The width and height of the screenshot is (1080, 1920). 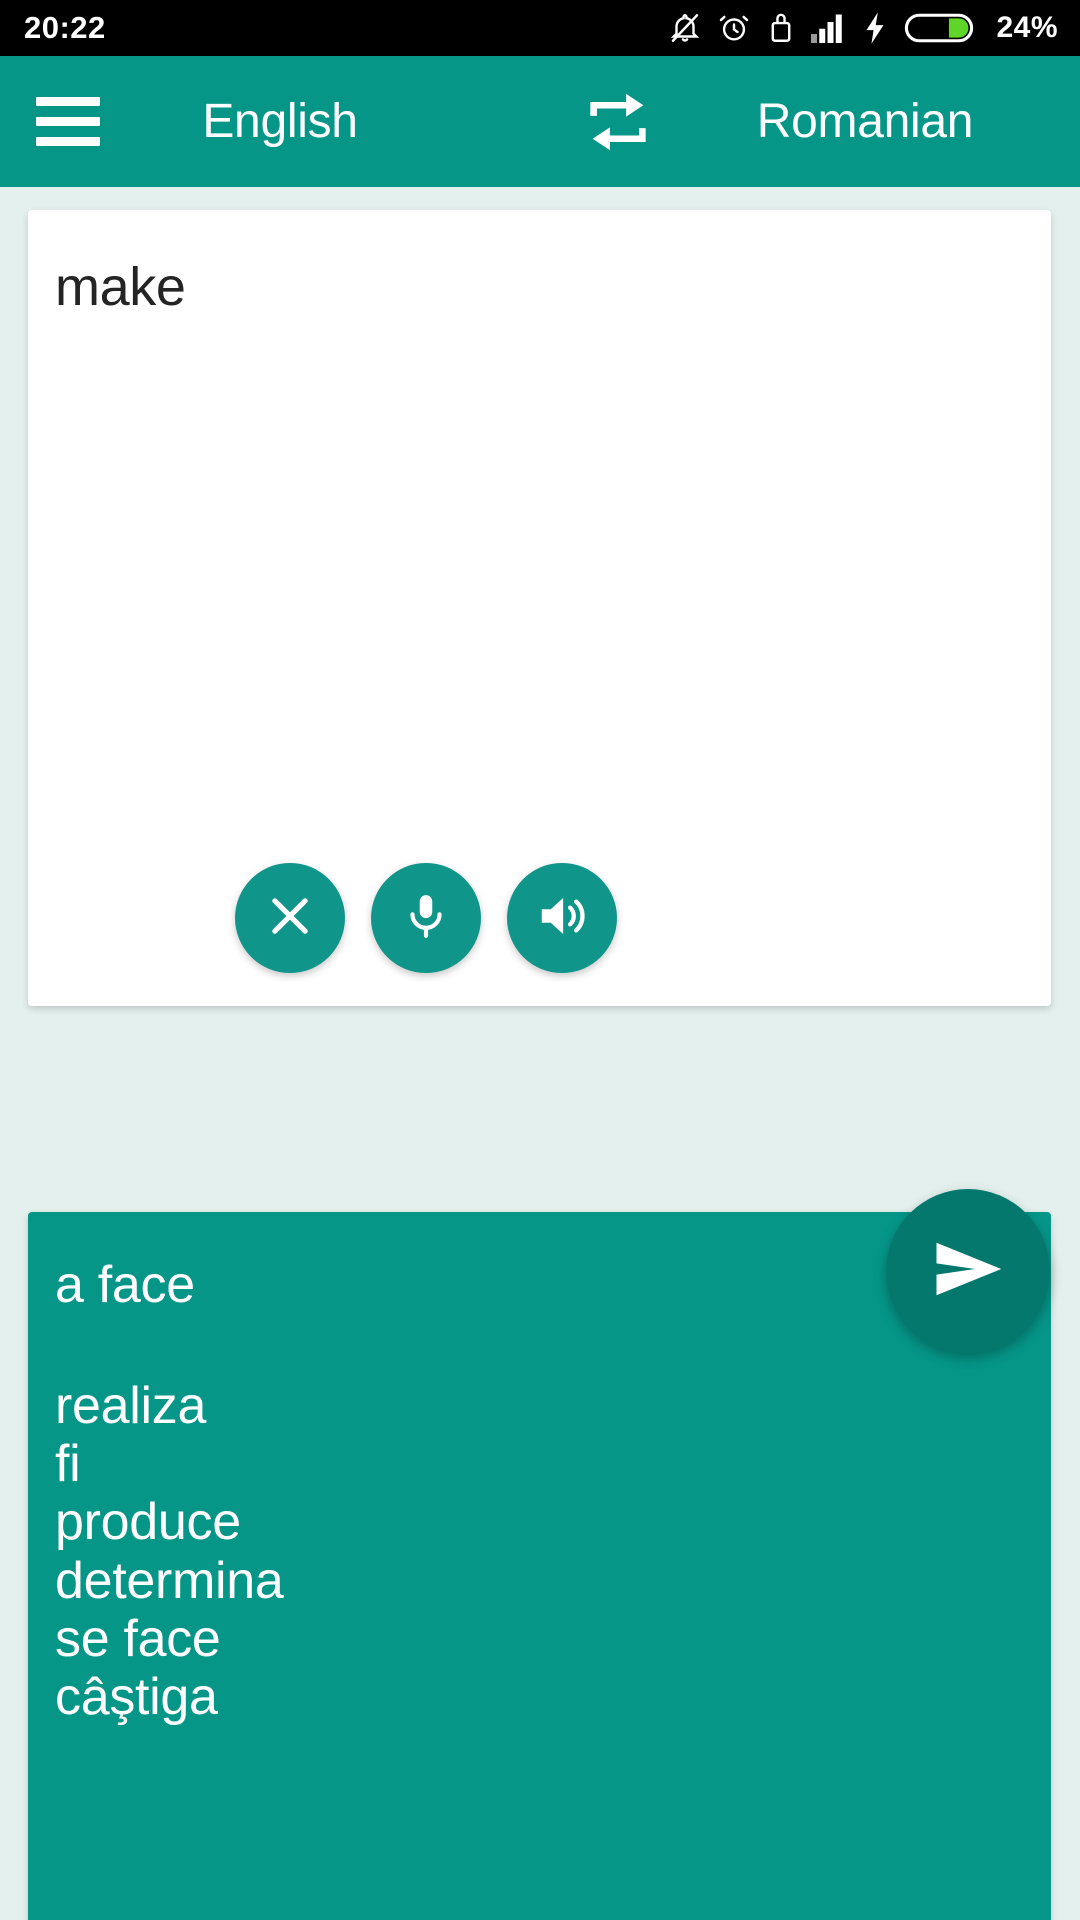 What do you see at coordinates (618, 122) in the screenshot?
I see `swap-languages-icon` at bounding box center [618, 122].